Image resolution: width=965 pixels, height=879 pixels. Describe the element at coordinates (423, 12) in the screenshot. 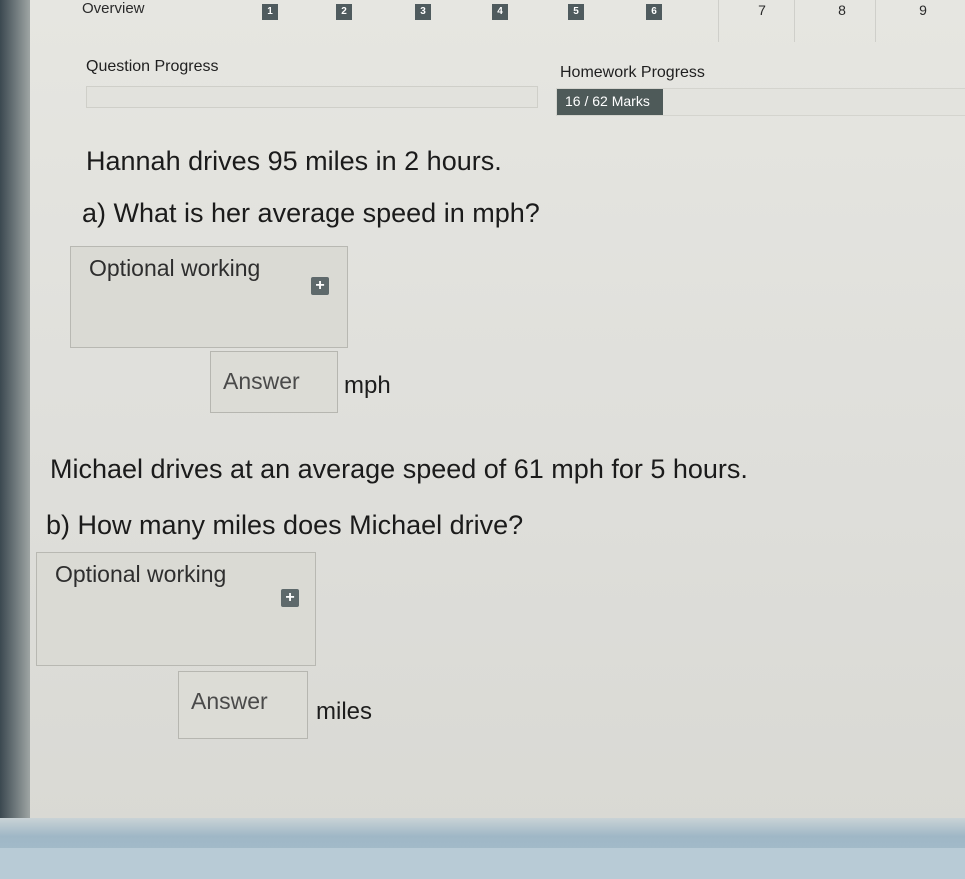

I see `tab-question-3: 3` at that location.